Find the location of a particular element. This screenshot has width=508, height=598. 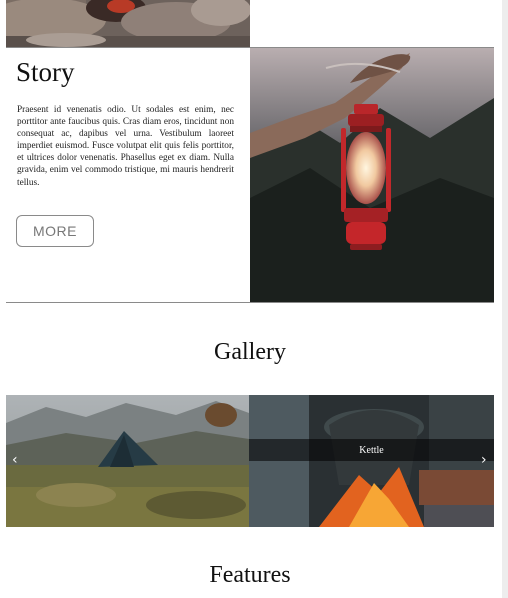

gallery-slide-kettle is located at coordinates (371, 461).